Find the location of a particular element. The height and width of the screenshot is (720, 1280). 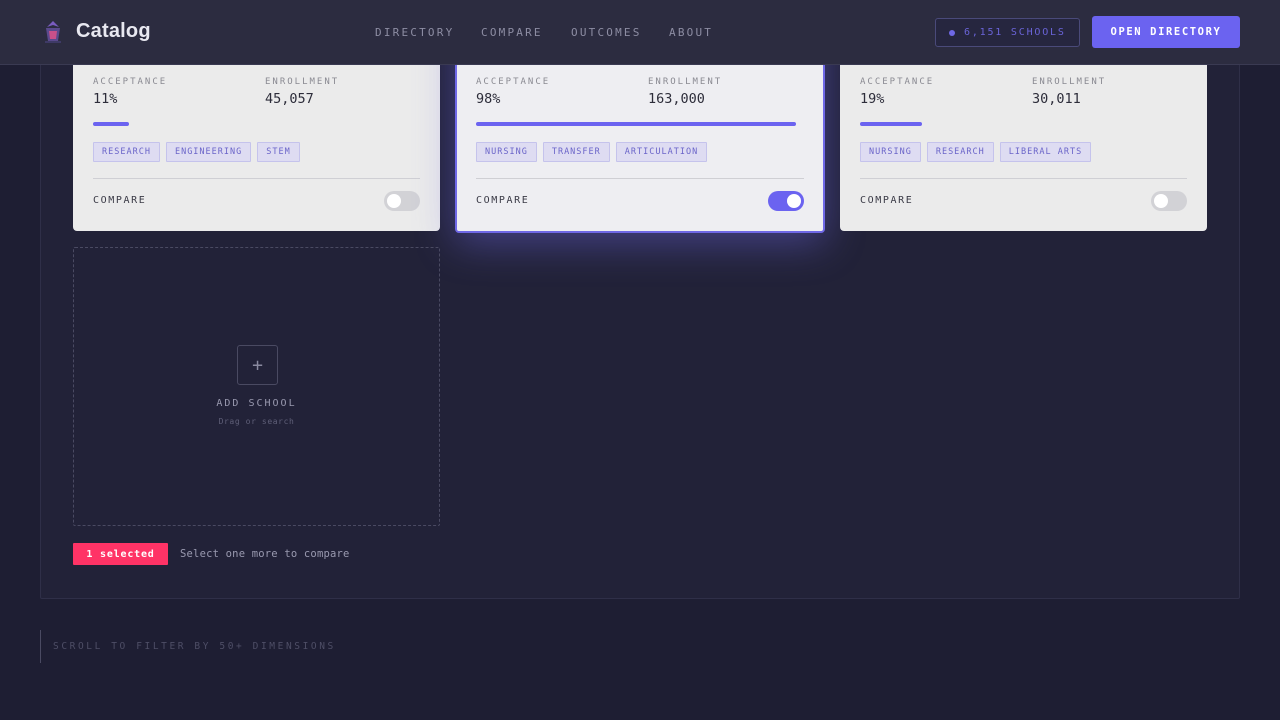

add-school-title: ADD SCHOOL is located at coordinates (256, 403).